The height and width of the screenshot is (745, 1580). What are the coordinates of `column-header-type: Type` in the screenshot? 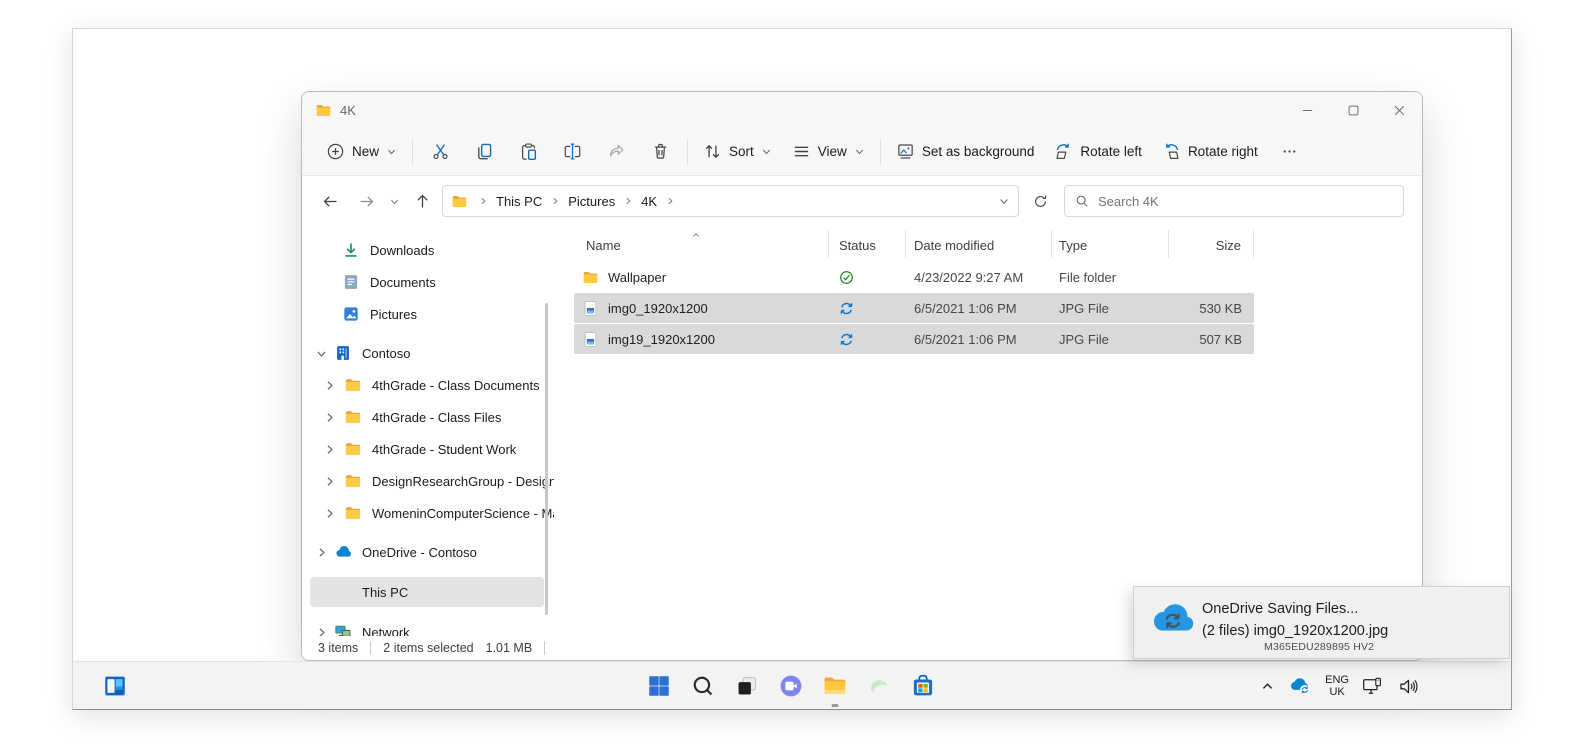 It's located at (1110, 244).